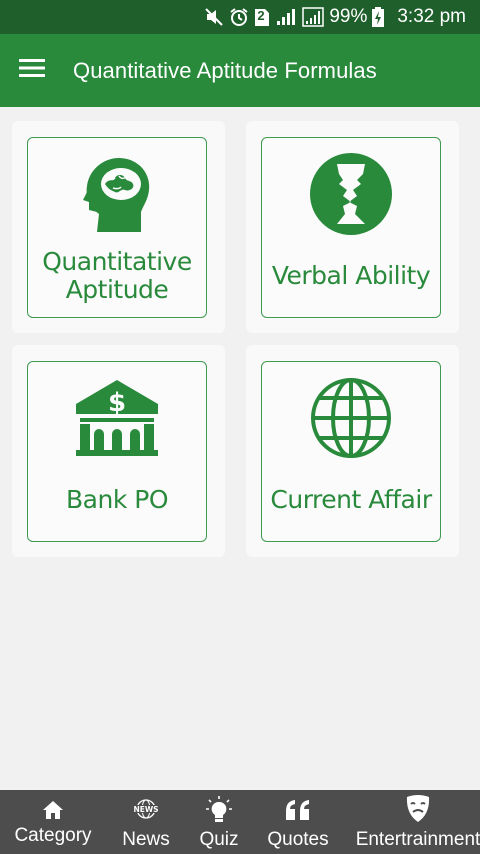  I want to click on theater-mask-icon, so click(418, 811).